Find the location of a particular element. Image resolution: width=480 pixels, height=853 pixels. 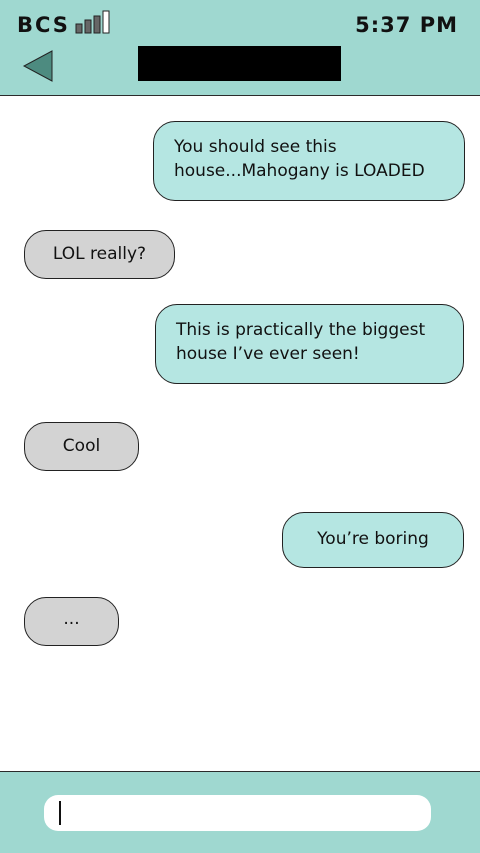

signal-strength-icon is located at coordinates (92, 22).